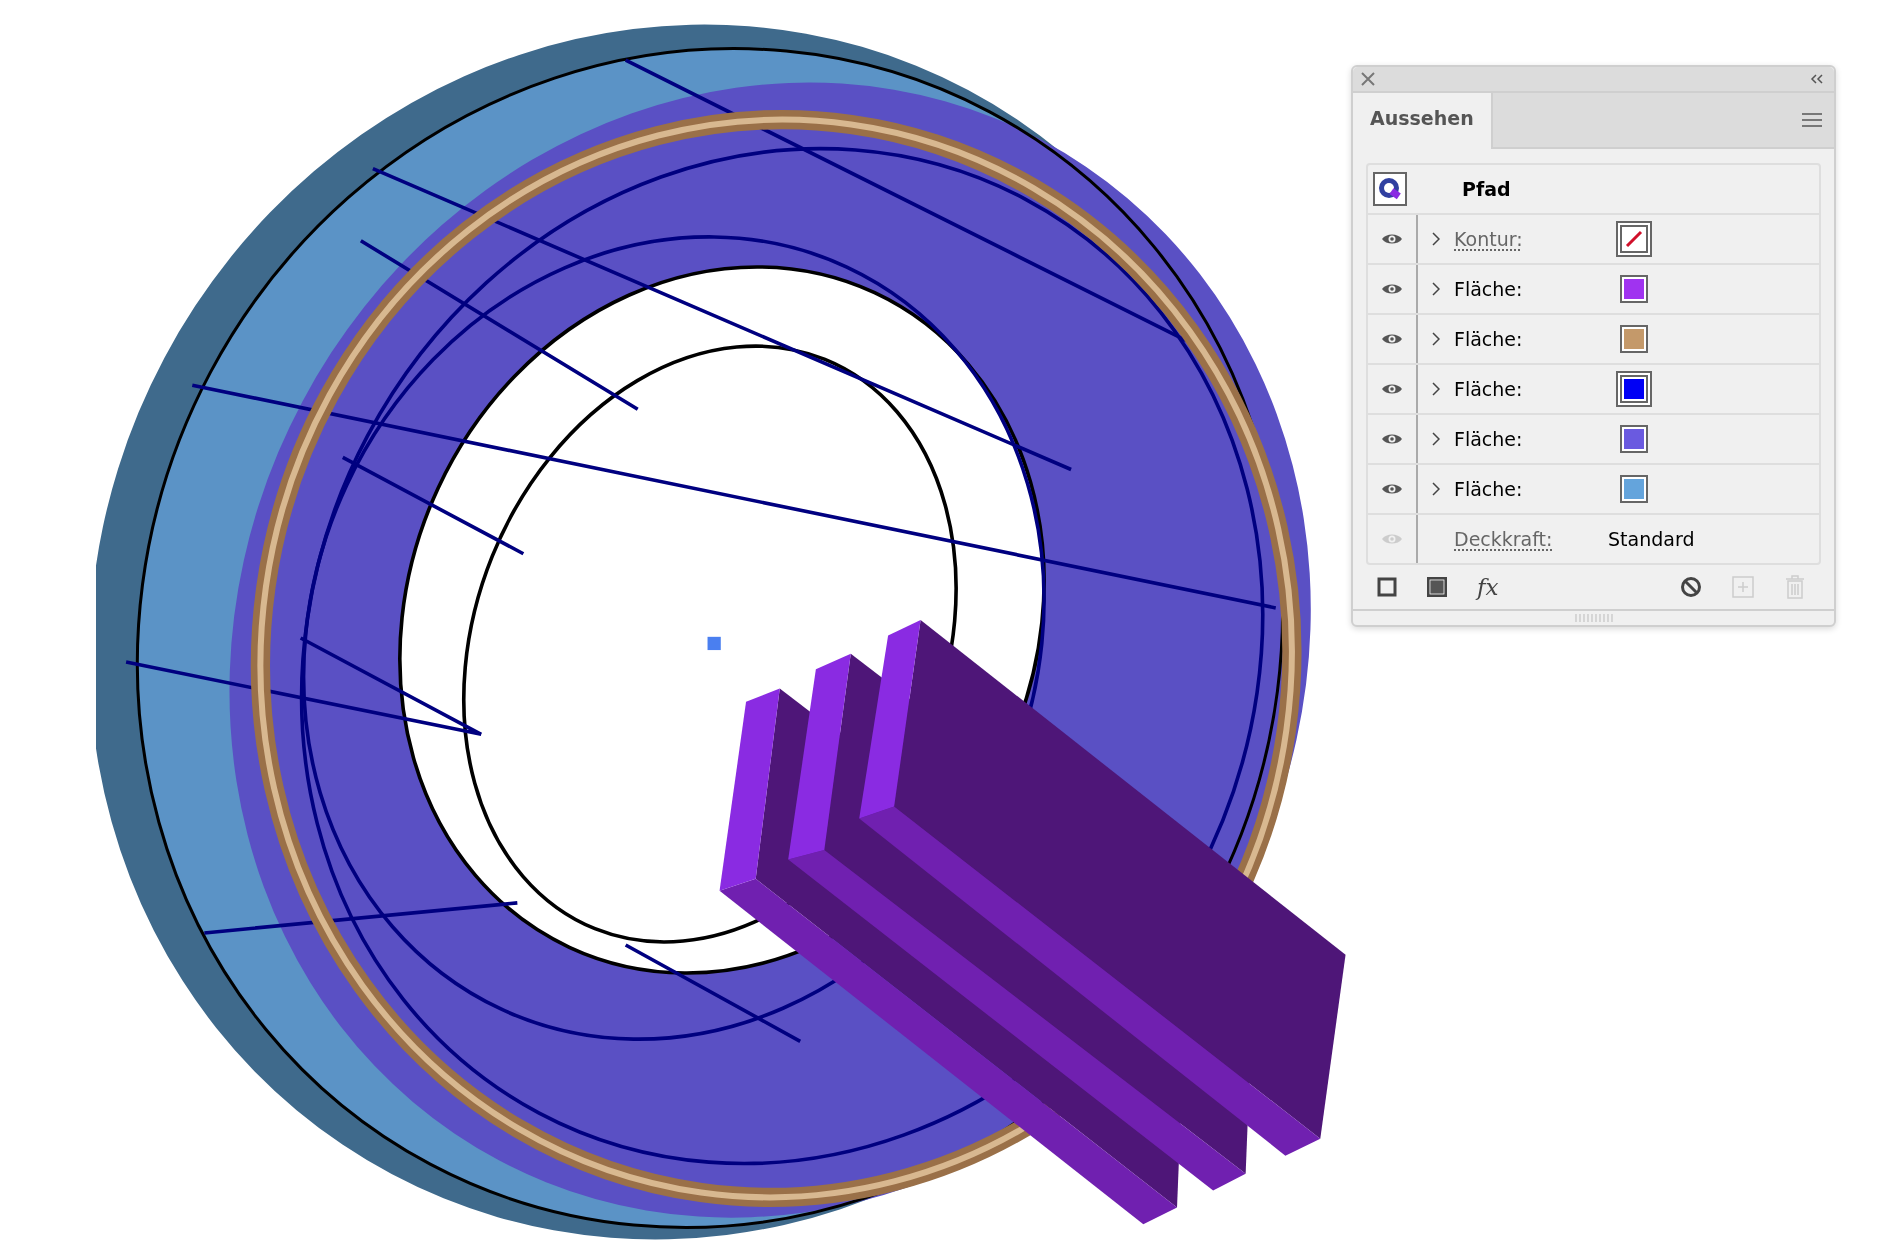 The height and width of the screenshot is (1258, 1888). I want to click on panel-tab: Aussehen, so click(1423, 121).